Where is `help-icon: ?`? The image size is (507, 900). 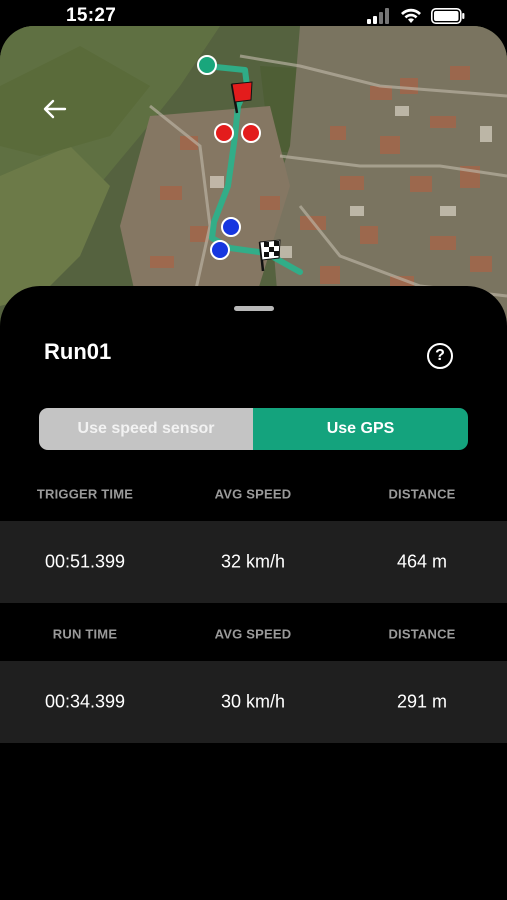 help-icon: ? is located at coordinates (440, 355).